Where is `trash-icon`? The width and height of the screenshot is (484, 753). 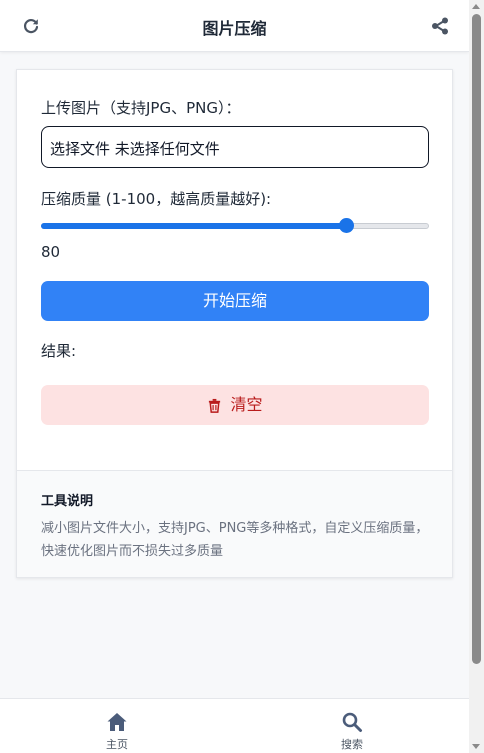
trash-icon is located at coordinates (214, 405).